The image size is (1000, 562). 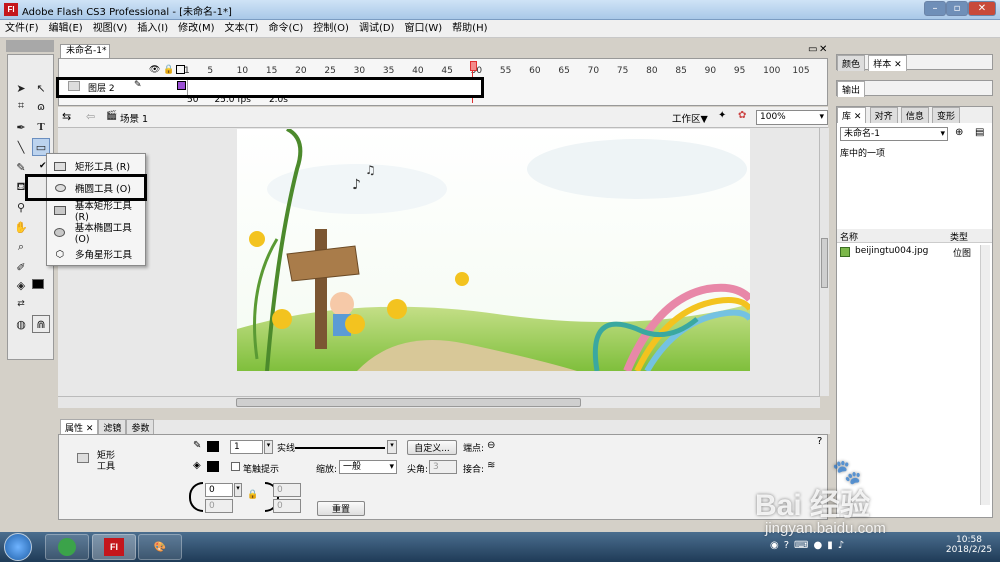 What do you see at coordinates (935, 8) in the screenshot?
I see `minimize-button: –` at bounding box center [935, 8].